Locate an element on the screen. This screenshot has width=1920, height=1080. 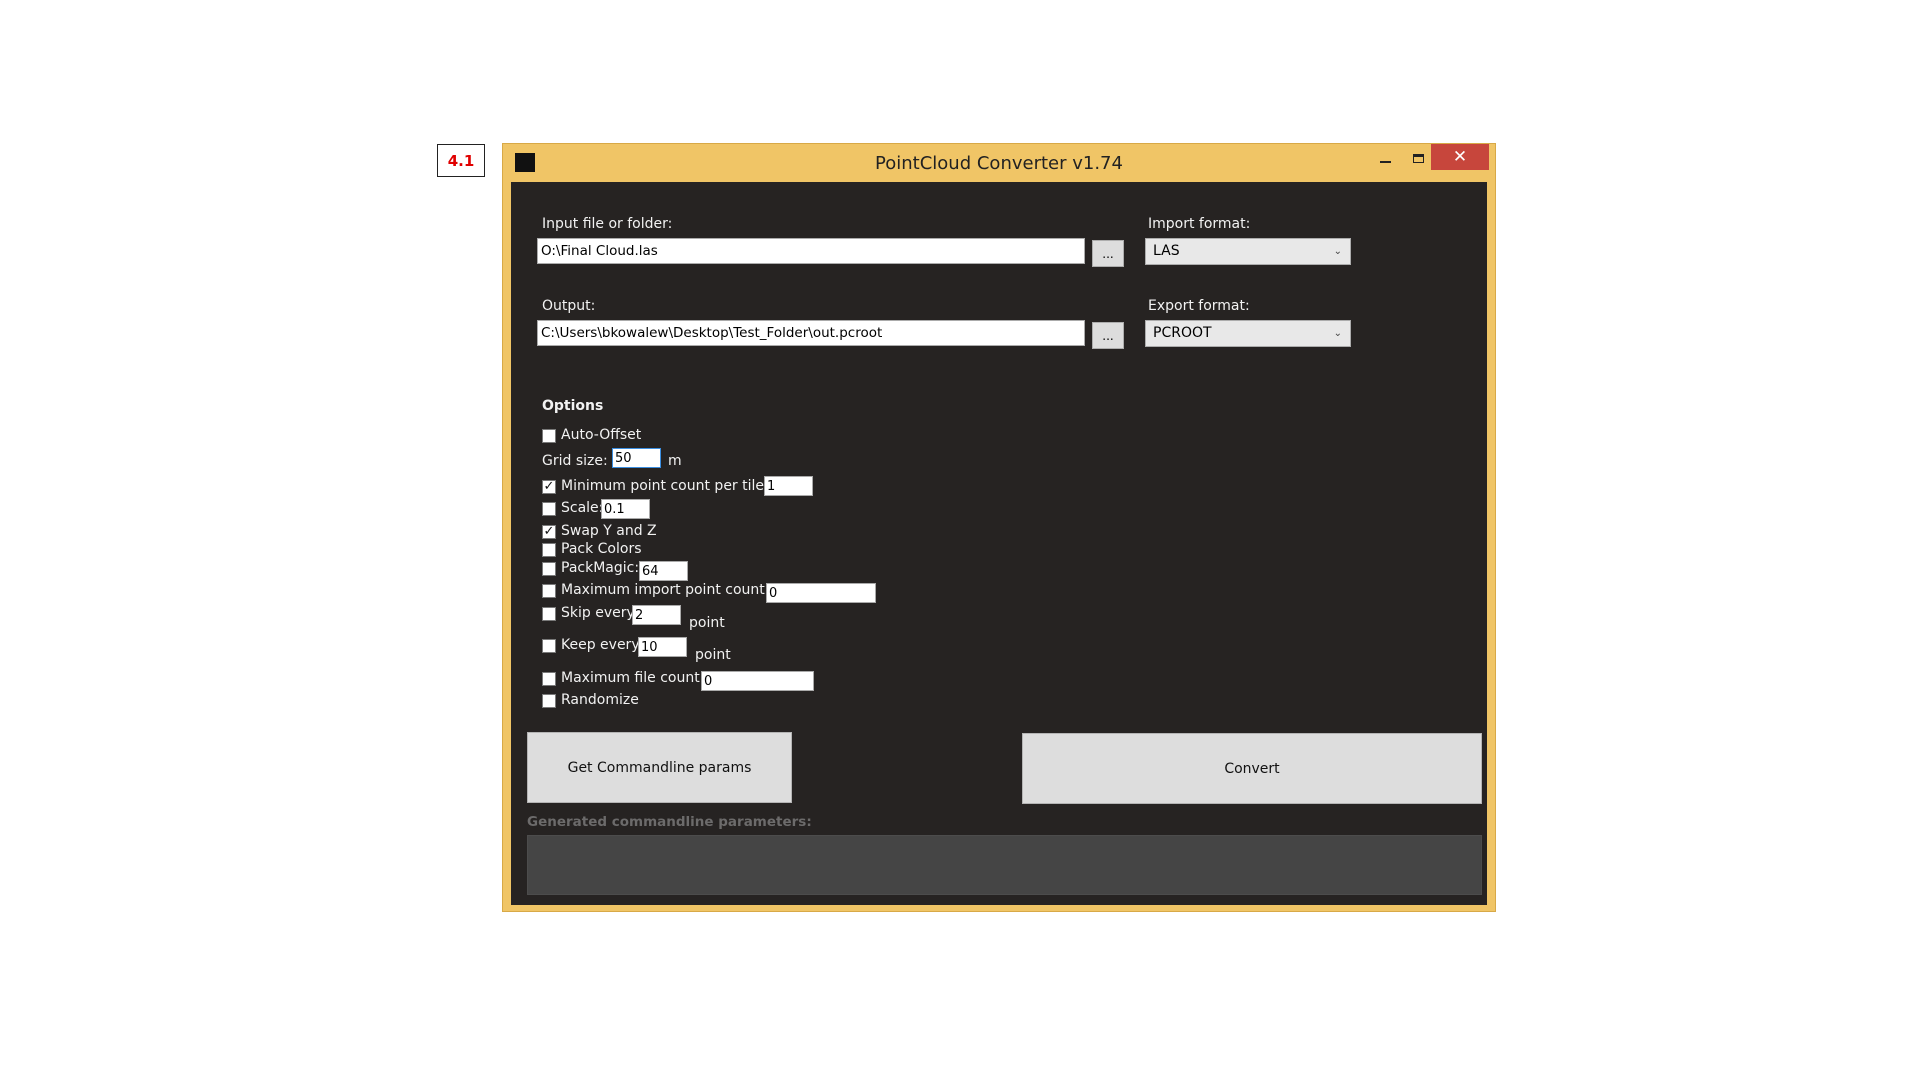
export-format-label: Export format: is located at coordinates (1199, 306).